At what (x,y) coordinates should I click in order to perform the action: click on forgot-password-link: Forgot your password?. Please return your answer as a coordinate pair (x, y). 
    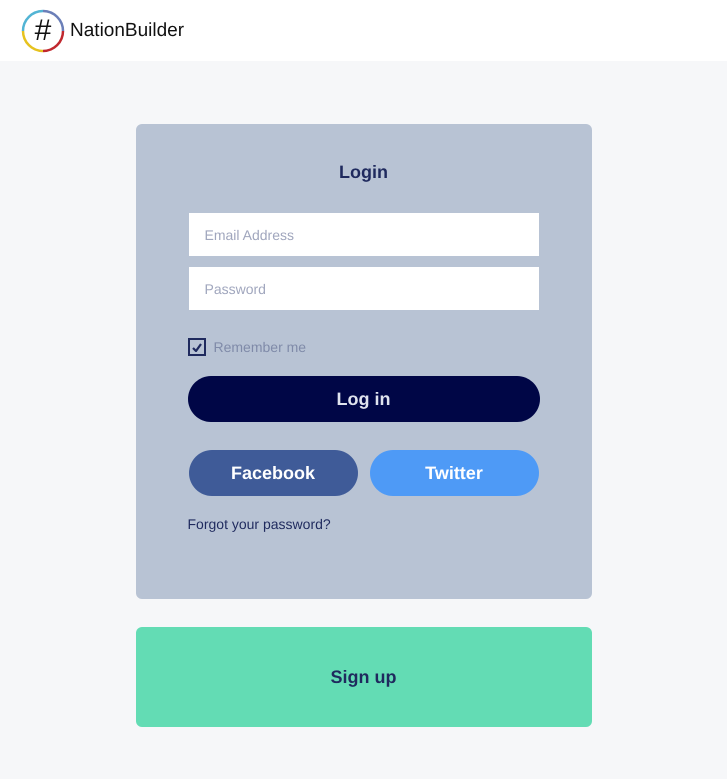
    Looking at the image, I should click on (259, 524).